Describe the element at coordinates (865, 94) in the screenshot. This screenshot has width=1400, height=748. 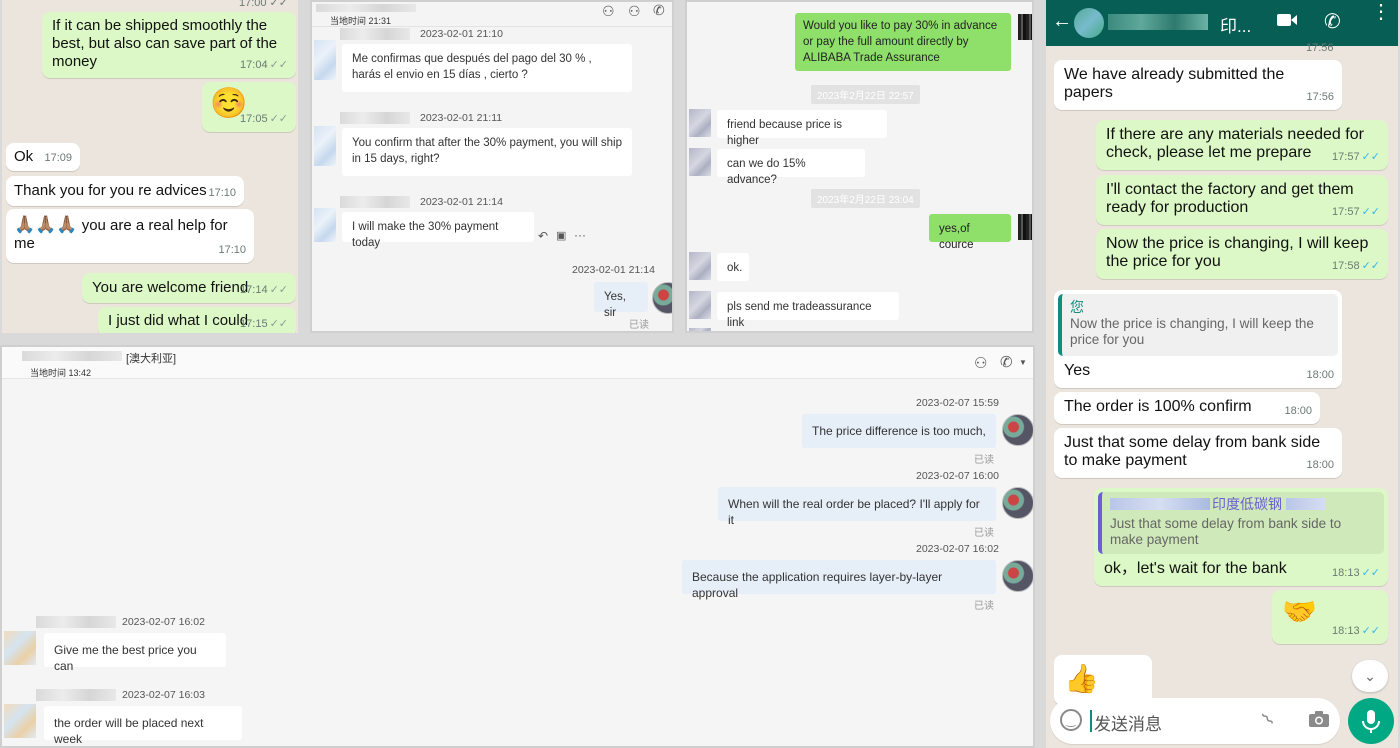
I see `date-divider: 2023年2月22日 22:57` at that location.